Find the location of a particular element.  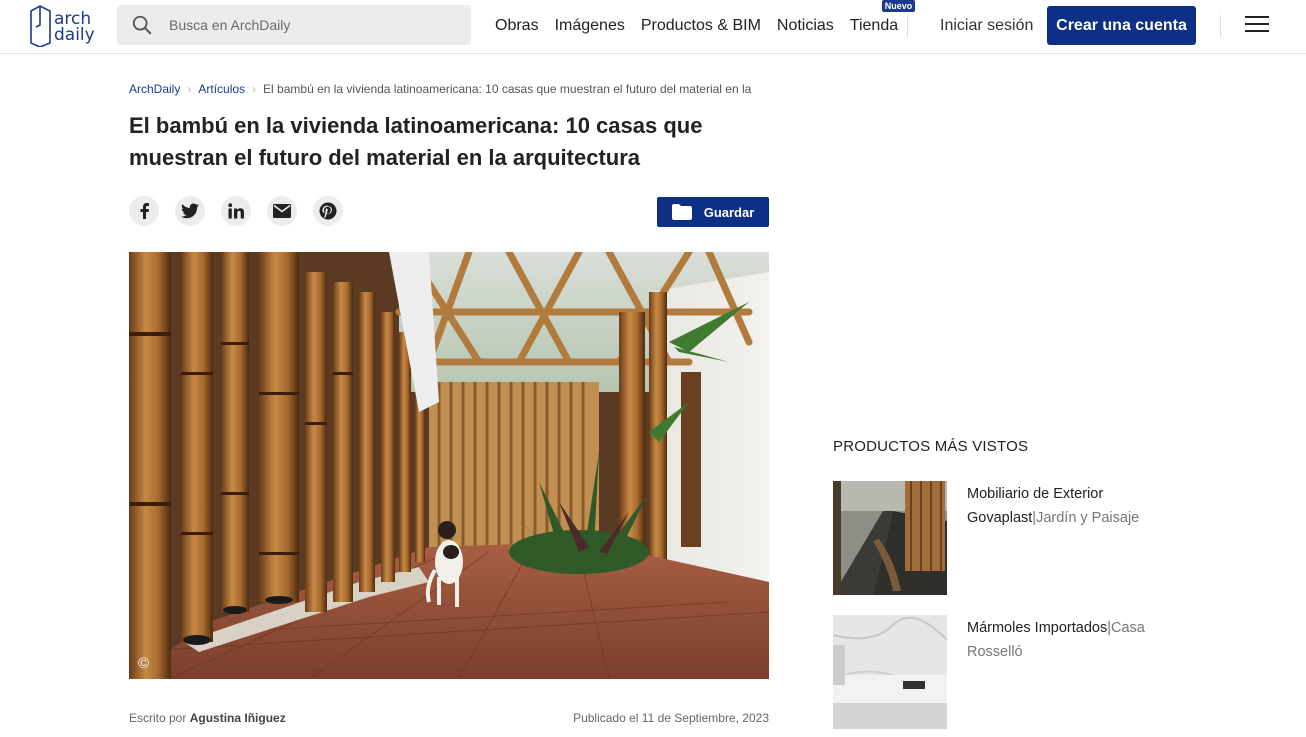

nav-item-tienda: Tienda Nuevo is located at coordinates (882, 17).